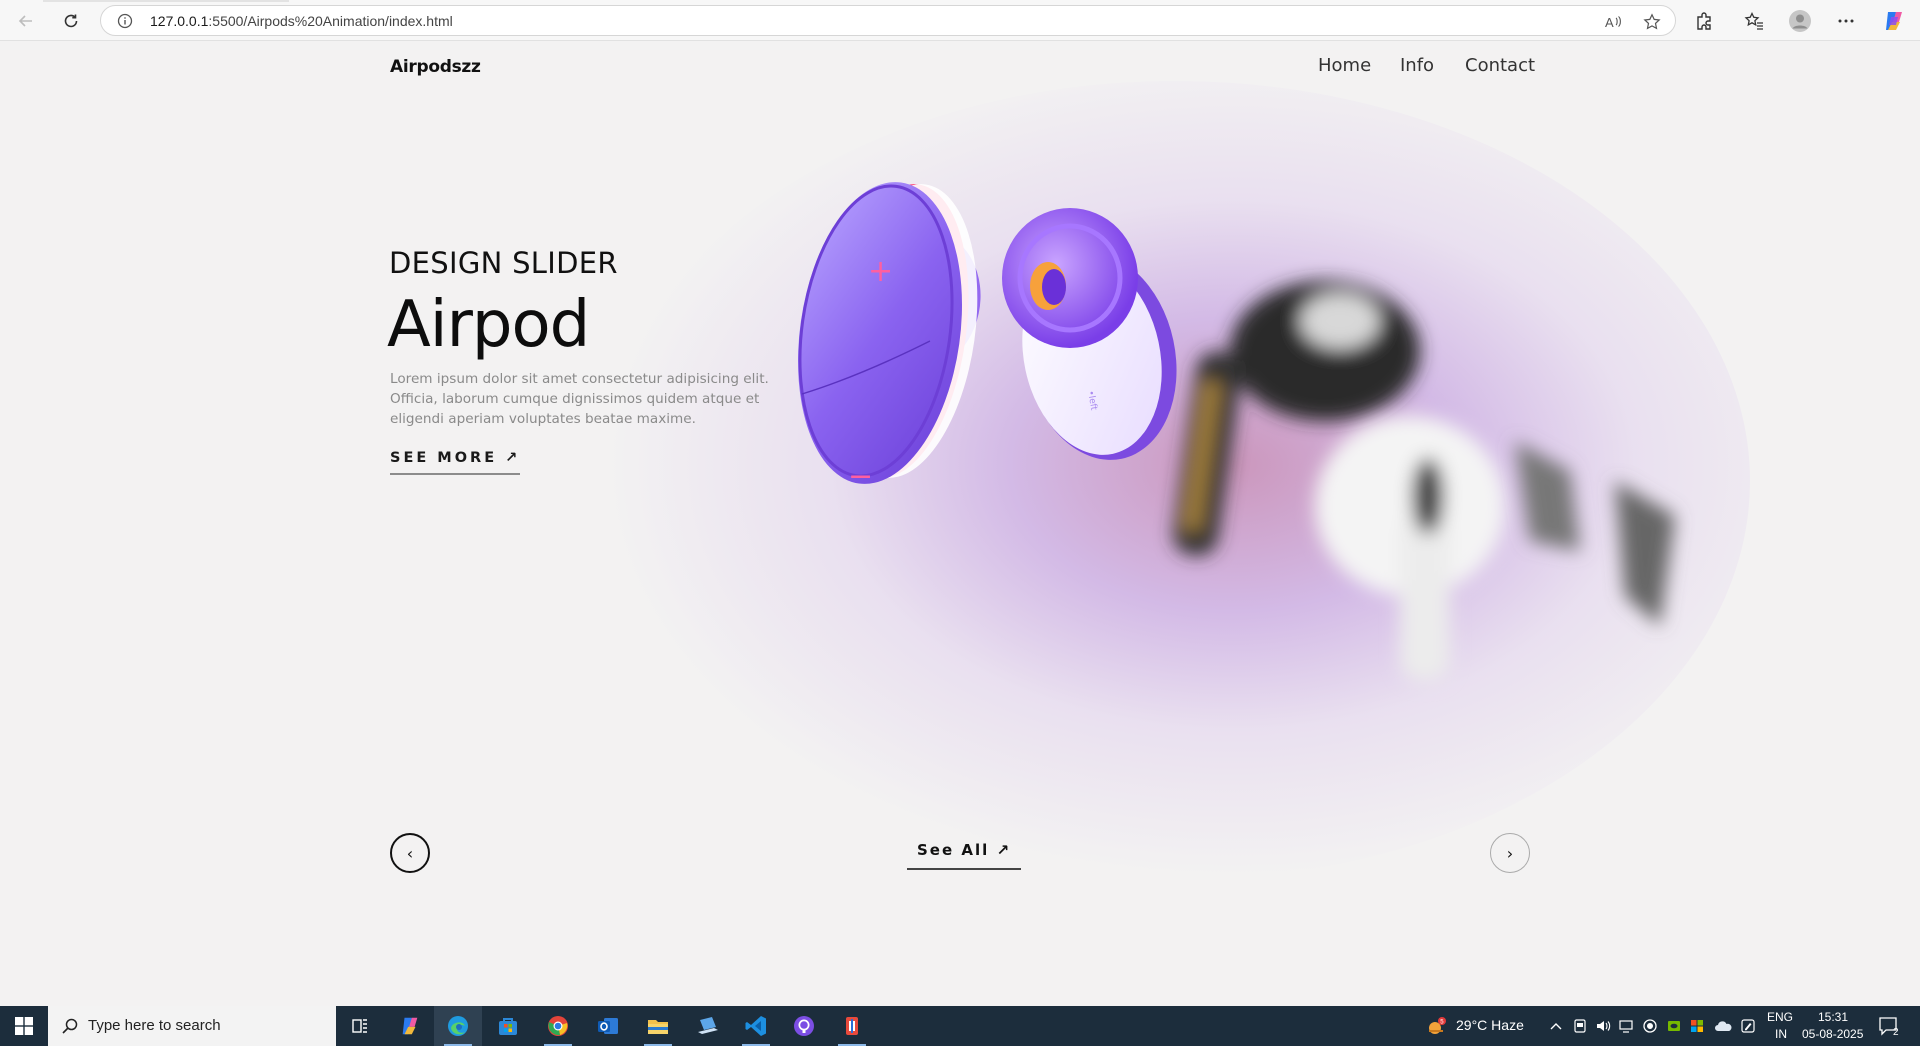  I want to click on task-view-button, so click(360, 1026).